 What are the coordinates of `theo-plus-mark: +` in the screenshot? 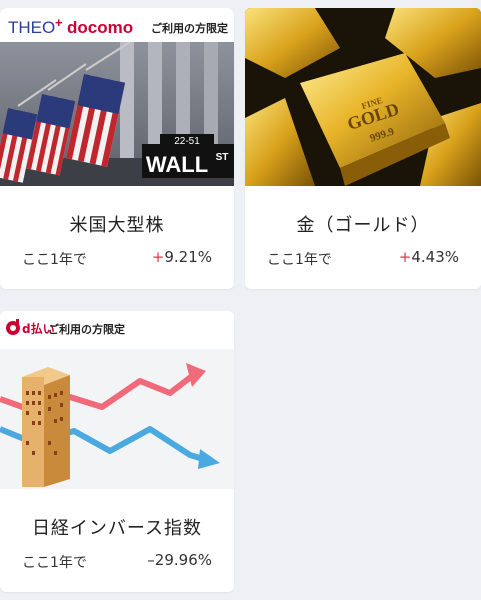 It's located at (59, 22).